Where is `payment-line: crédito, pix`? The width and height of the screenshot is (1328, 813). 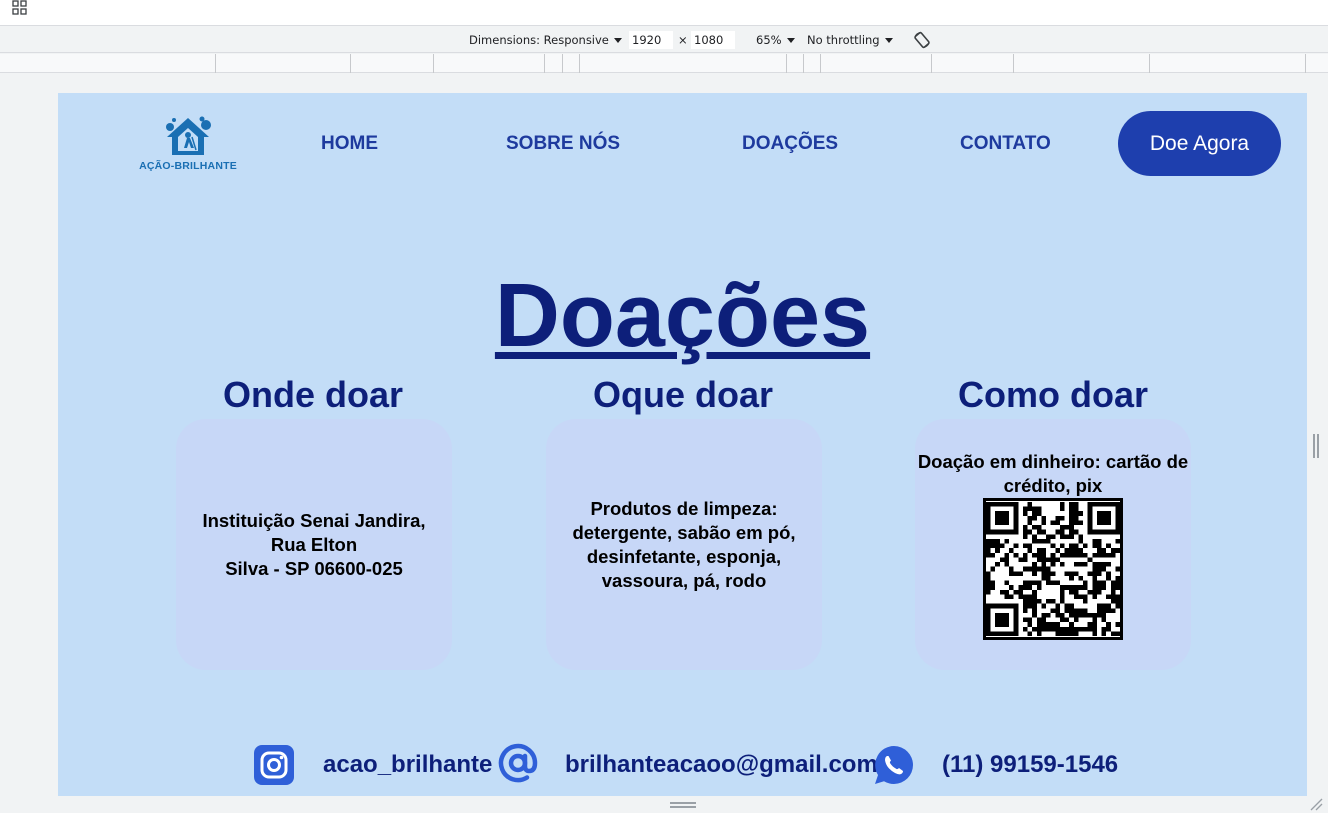
payment-line: crédito, pix is located at coordinates (1053, 485).